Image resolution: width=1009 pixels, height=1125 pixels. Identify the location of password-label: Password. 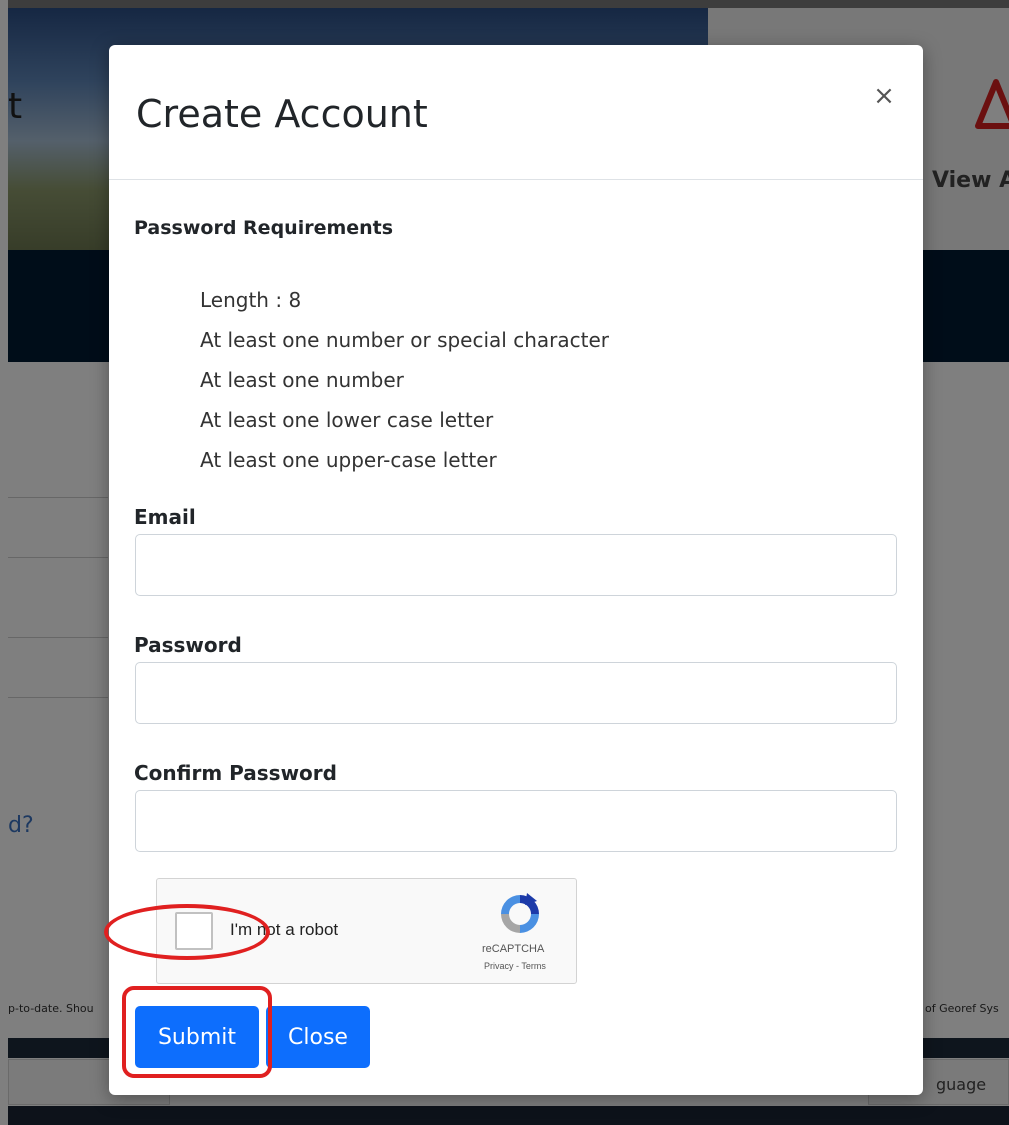
(188, 645).